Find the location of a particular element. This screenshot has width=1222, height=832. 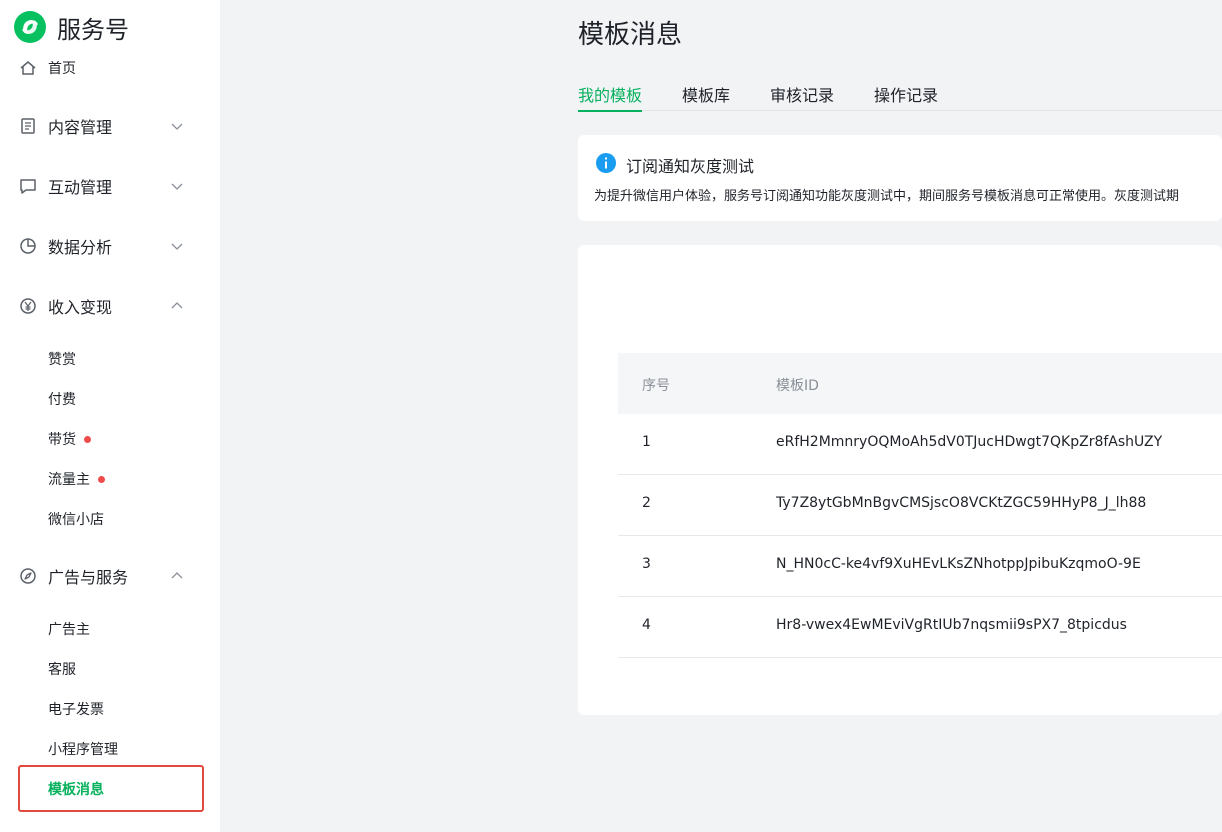

sidebar-item-label: 模板消息 is located at coordinates (76, 790).